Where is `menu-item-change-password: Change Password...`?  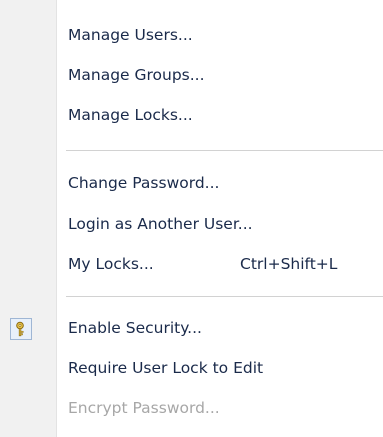 menu-item-change-password: Change Password... is located at coordinates (191, 183).